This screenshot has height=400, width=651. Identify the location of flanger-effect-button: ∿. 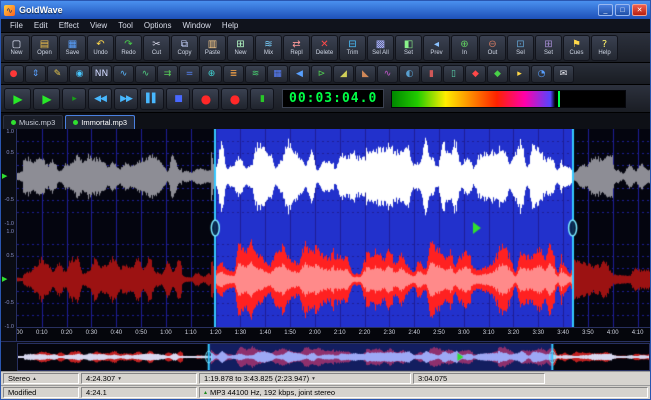
(123, 73).